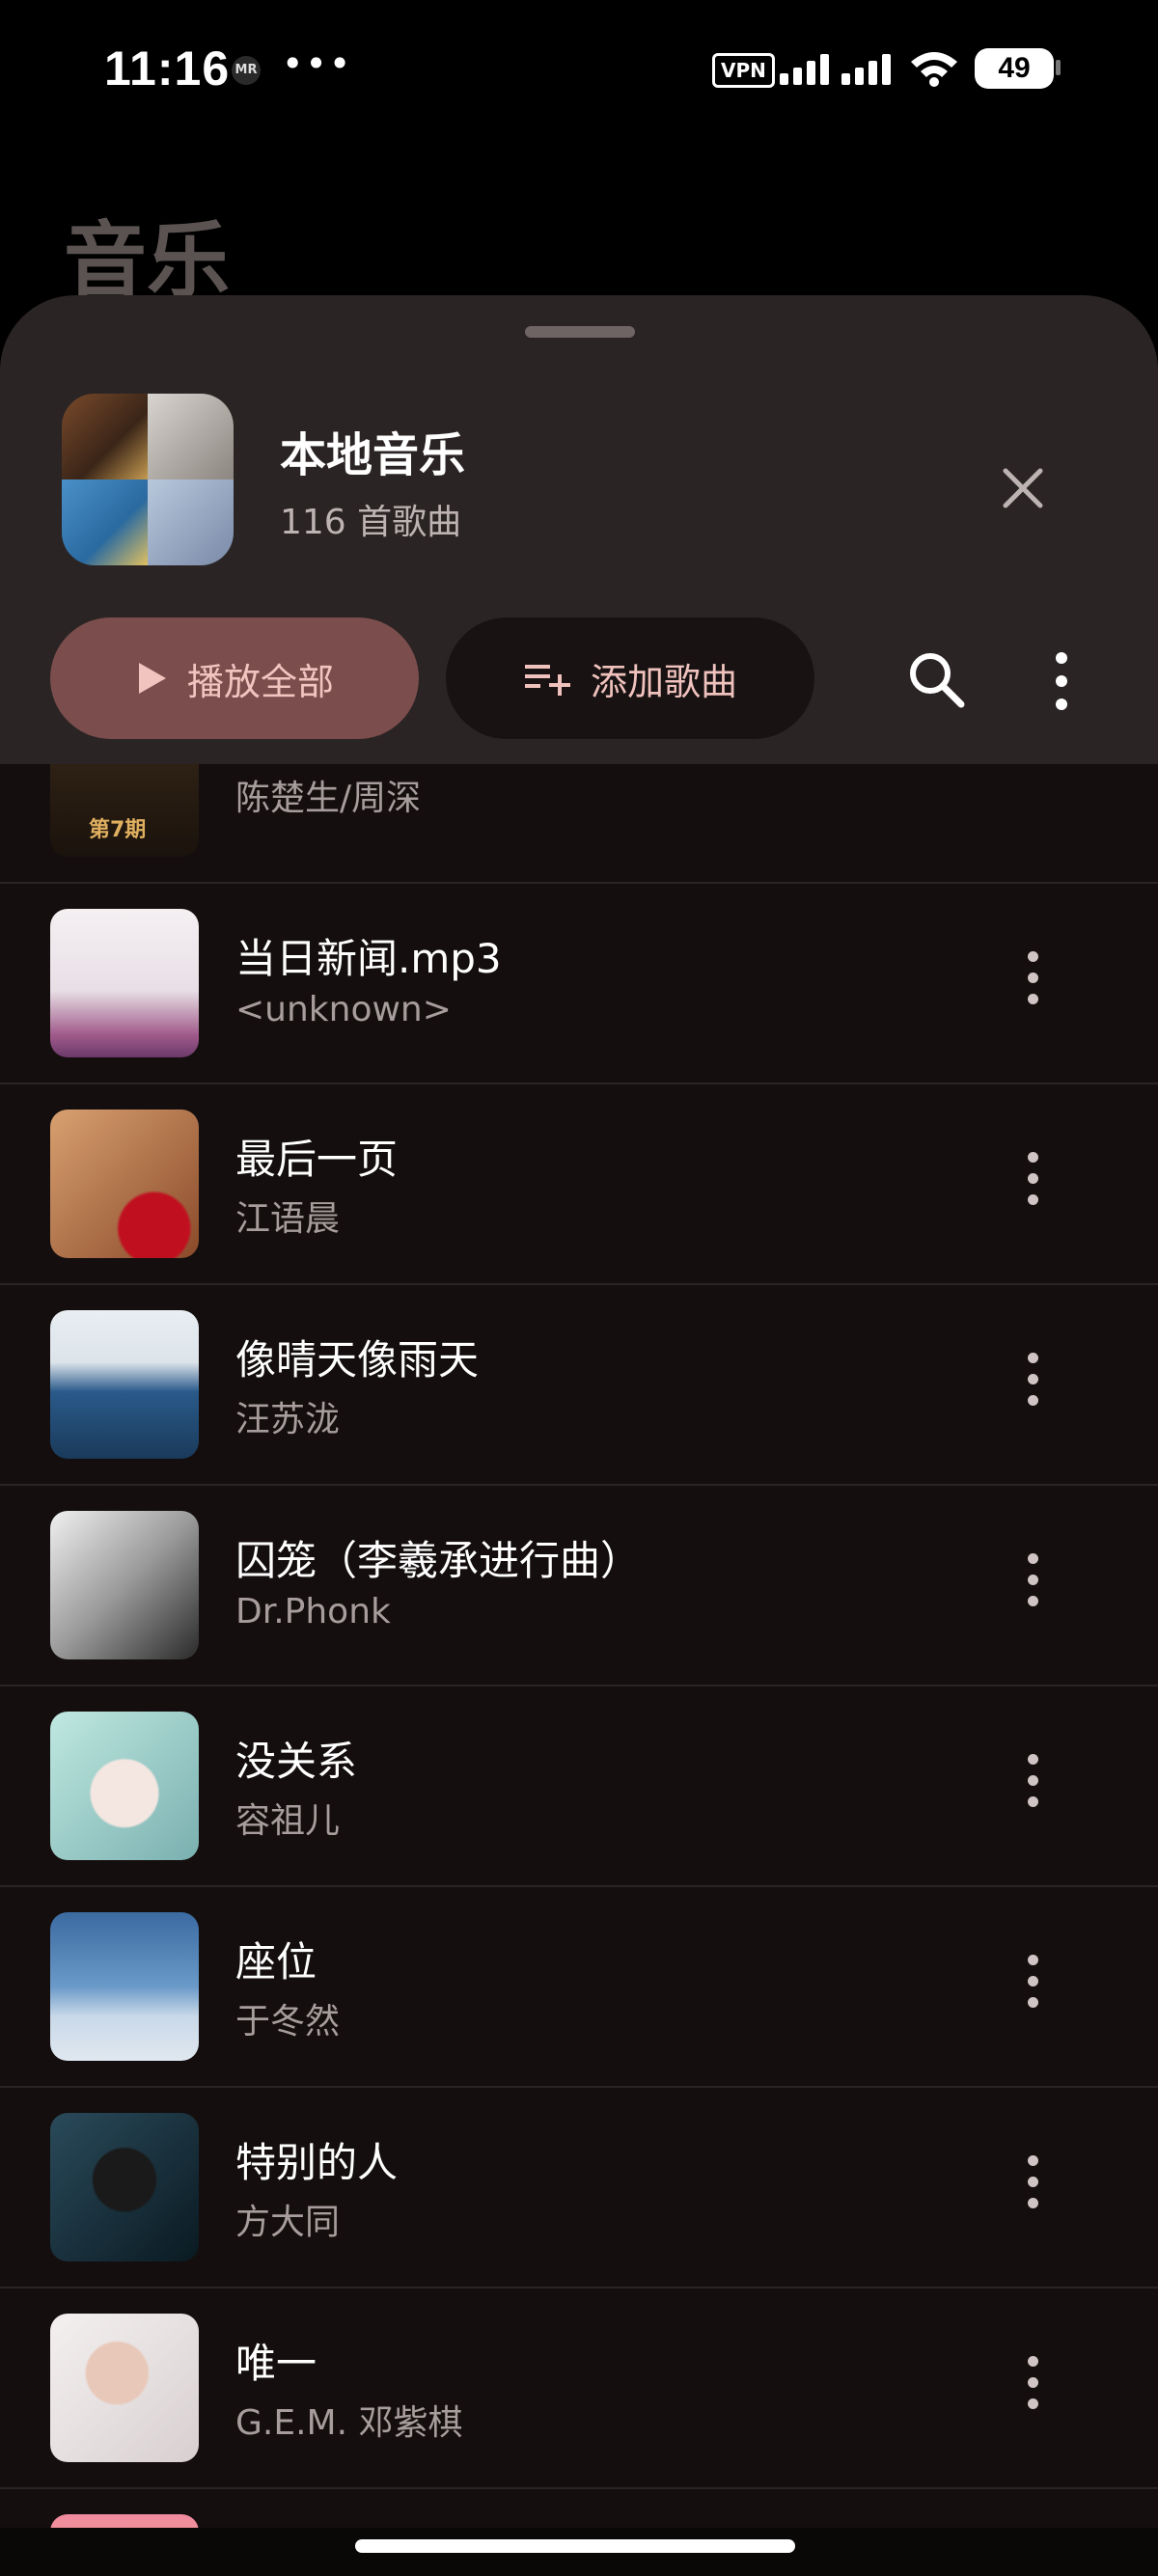  What do you see at coordinates (579, 1786) in the screenshot?
I see `list-item: 没关系 容祖儿` at bounding box center [579, 1786].